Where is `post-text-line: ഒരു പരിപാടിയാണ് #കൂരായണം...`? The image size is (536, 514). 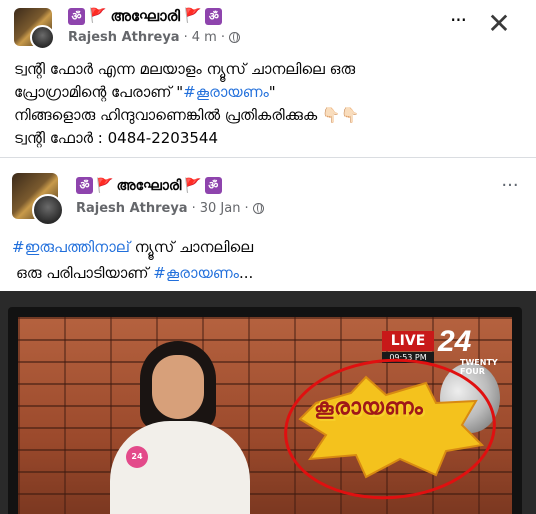
post-text-line: ഒരു പരിപാടിയാണ് #കൂരായണം... is located at coordinates (267, 273).